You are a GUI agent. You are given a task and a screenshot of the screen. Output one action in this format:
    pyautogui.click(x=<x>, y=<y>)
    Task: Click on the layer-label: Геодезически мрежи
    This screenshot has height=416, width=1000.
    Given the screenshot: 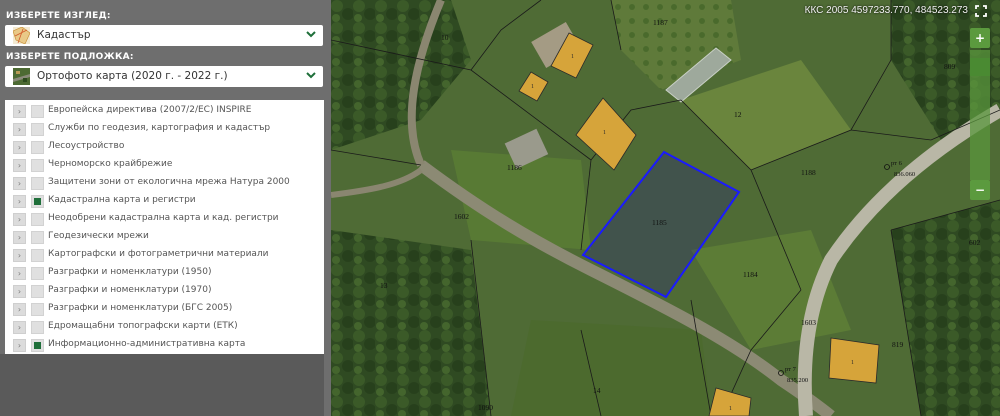 What is the action you would take?
    pyautogui.click(x=98, y=236)
    